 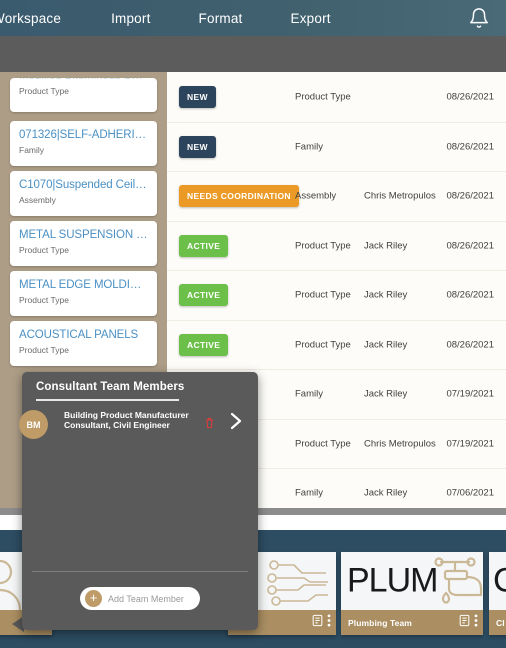 I want to click on popup-divider, so click(x=140, y=571).